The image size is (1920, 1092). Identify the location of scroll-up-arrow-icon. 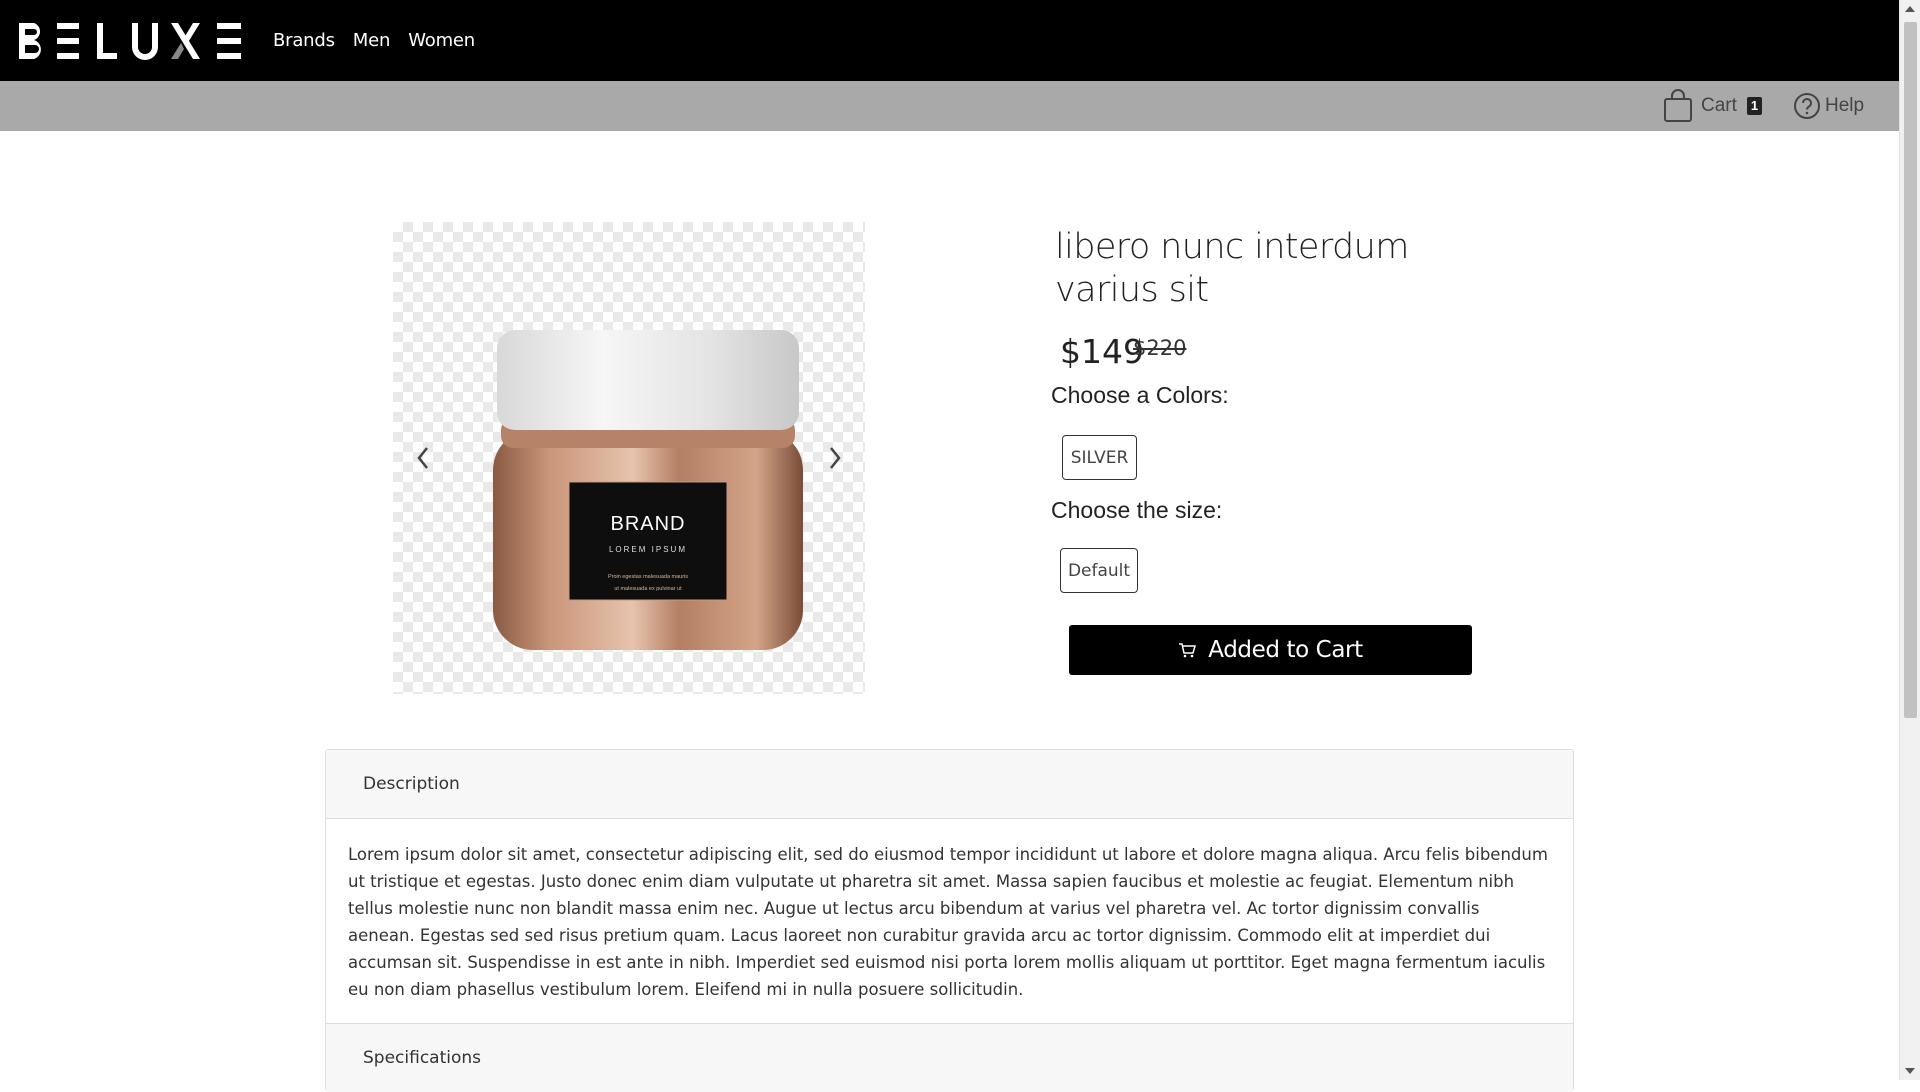
(1910, 9).